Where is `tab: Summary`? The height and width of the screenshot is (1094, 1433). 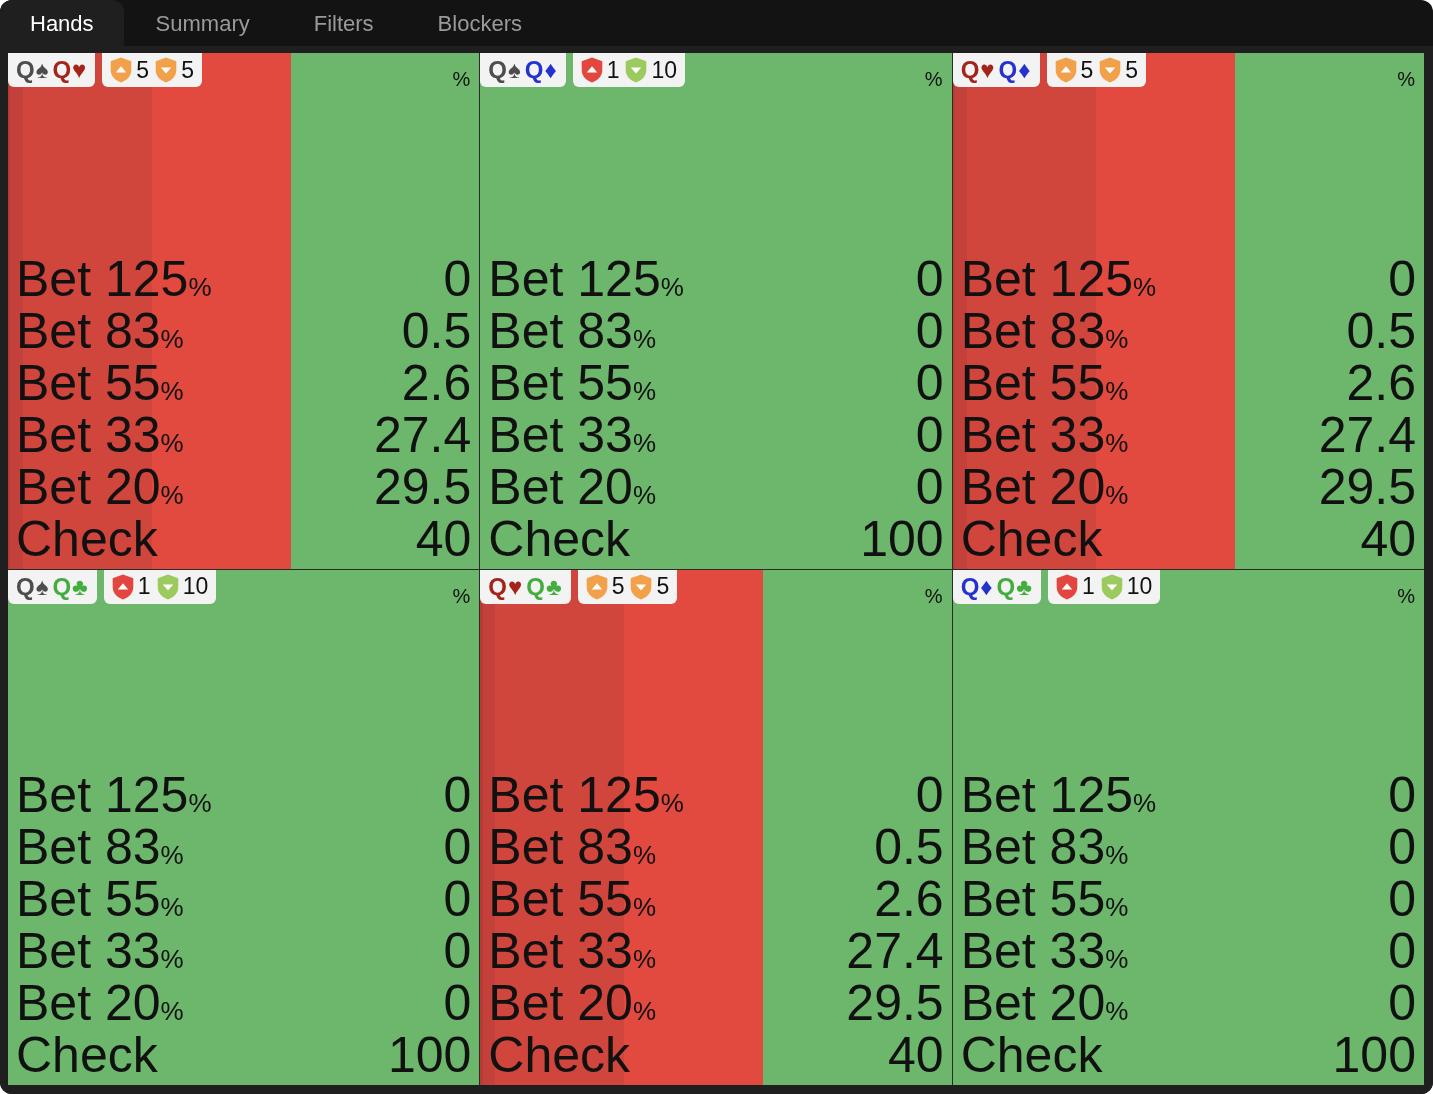
tab: Summary is located at coordinates (202, 23).